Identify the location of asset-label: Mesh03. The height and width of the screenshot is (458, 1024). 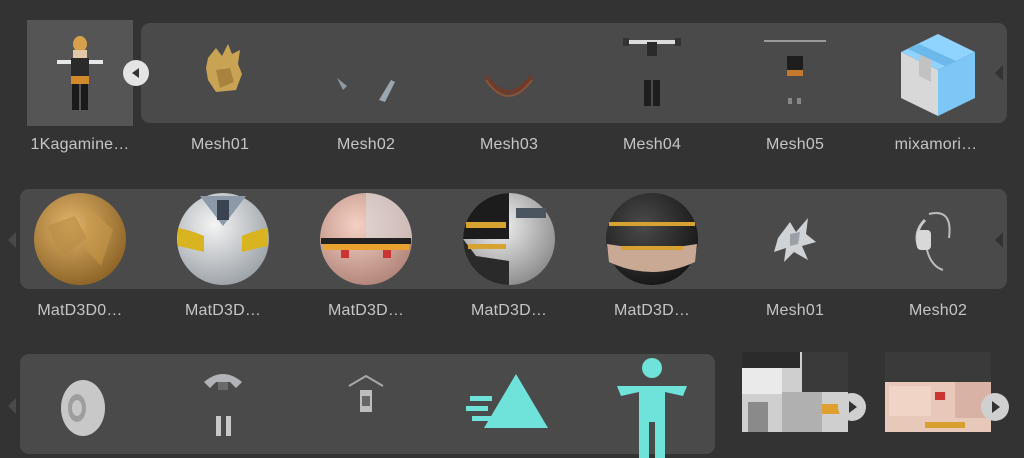
(509, 144).